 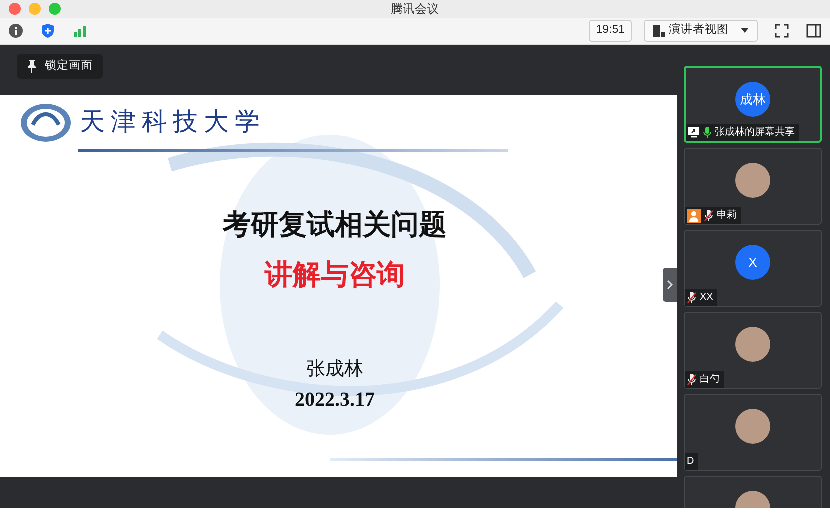 What do you see at coordinates (16, 31) in the screenshot?
I see `info-icon` at bounding box center [16, 31].